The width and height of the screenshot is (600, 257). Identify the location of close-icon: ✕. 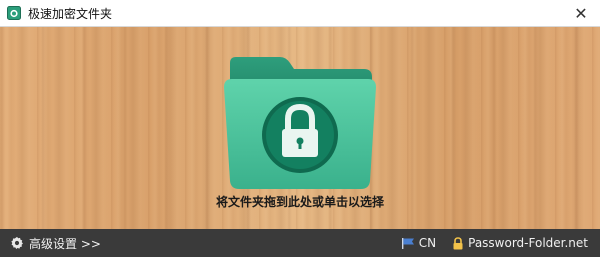
(581, 13).